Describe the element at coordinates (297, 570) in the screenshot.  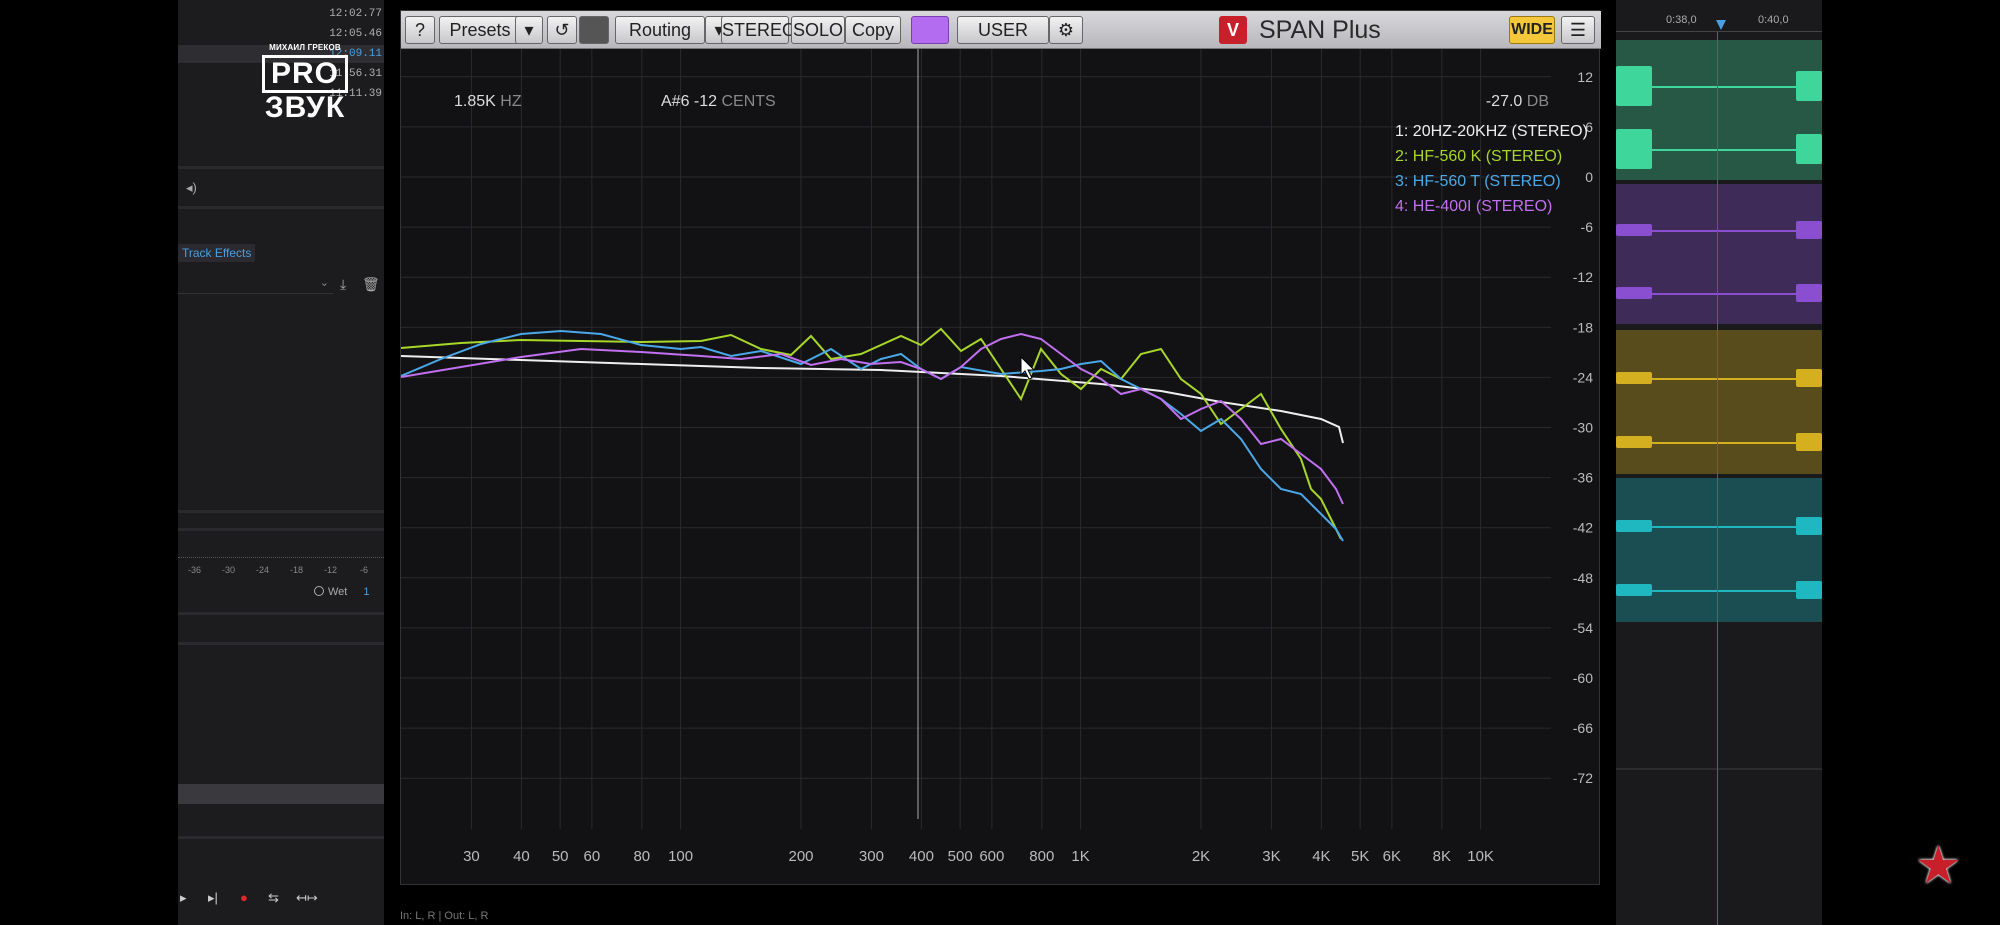
I see `meter-tick: -18` at that location.